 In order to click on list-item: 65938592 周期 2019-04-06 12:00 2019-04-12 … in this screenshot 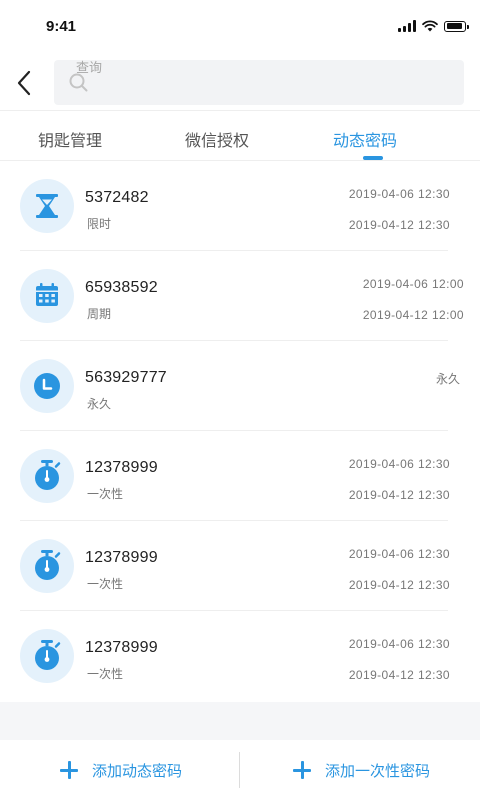, I will do `click(240, 296)`.